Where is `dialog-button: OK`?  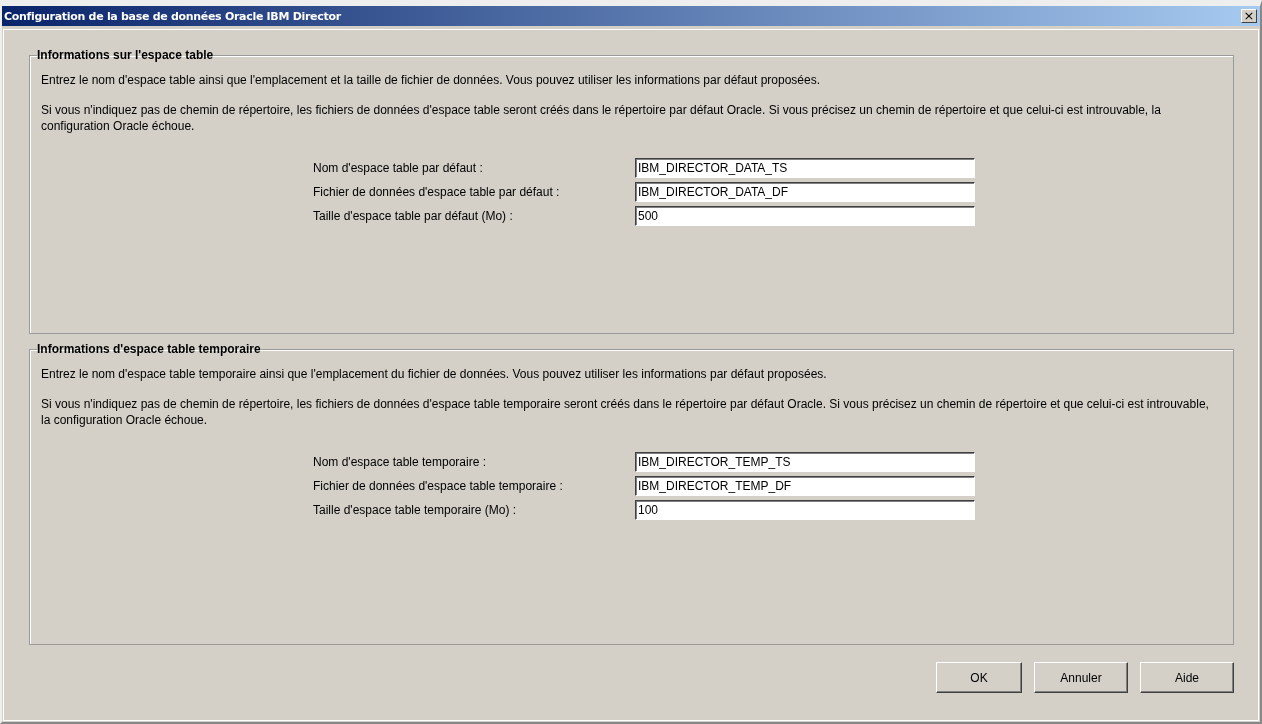 dialog-button: OK is located at coordinates (979, 677).